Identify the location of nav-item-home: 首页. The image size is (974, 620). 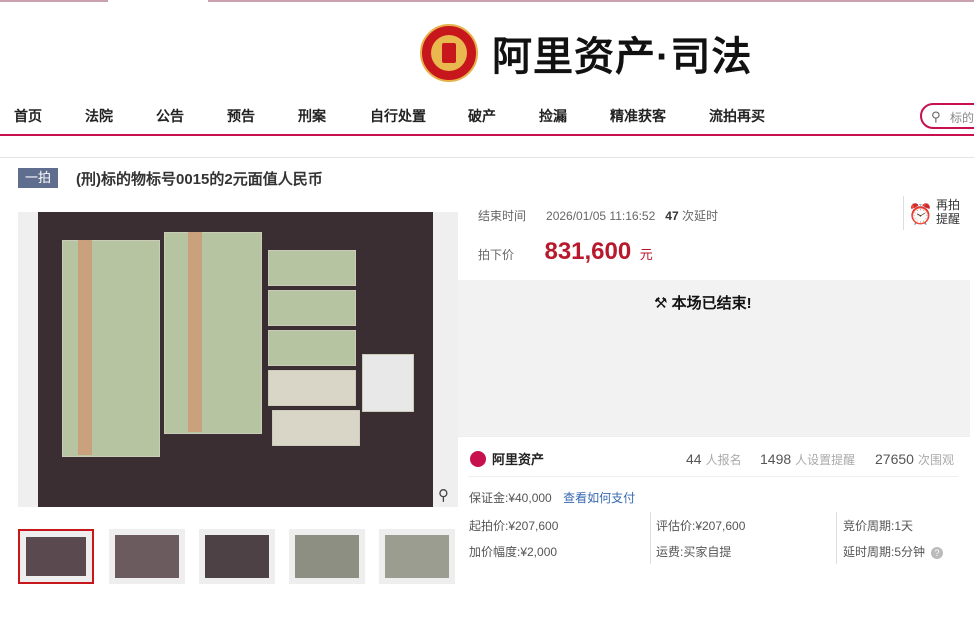
(28, 116).